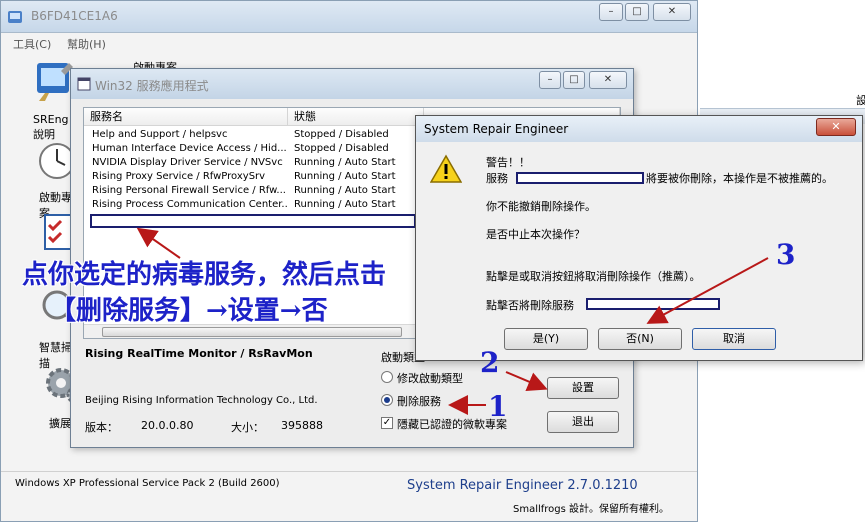 The width and height of the screenshot is (865, 524). What do you see at coordinates (497, 178) in the screenshot?
I see `line1-prefix: 服務` at bounding box center [497, 178].